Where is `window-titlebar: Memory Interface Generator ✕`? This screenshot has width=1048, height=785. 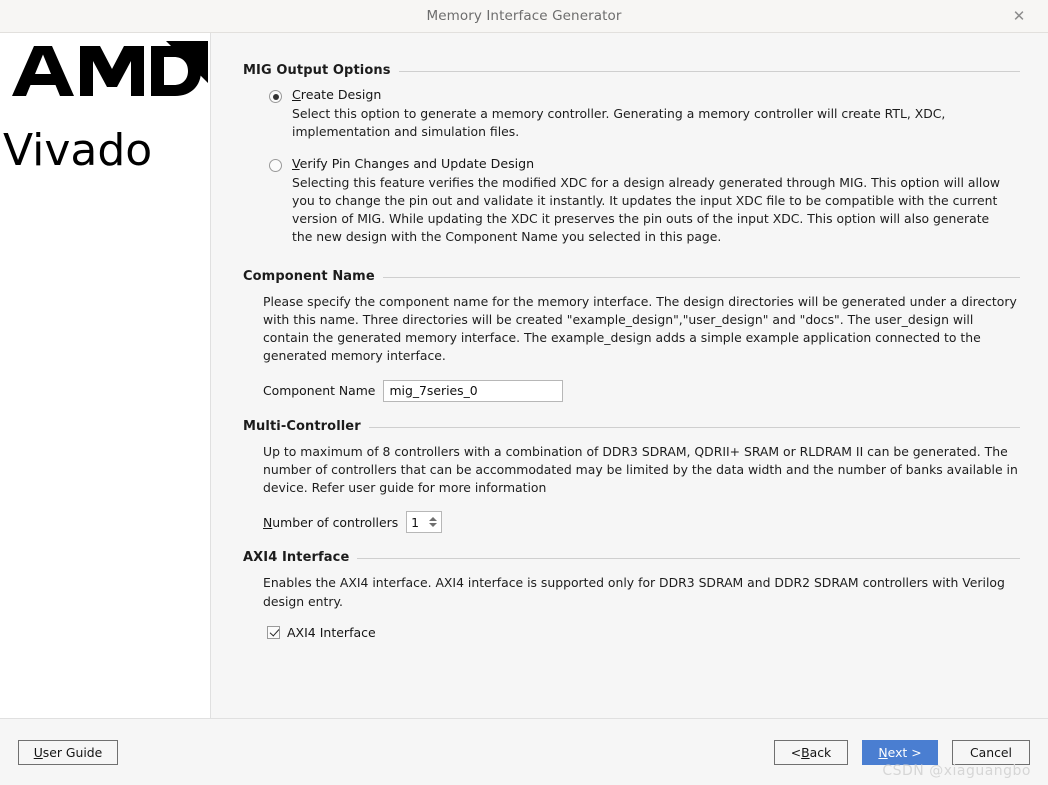
window-titlebar: Memory Interface Generator ✕ is located at coordinates (524, 16).